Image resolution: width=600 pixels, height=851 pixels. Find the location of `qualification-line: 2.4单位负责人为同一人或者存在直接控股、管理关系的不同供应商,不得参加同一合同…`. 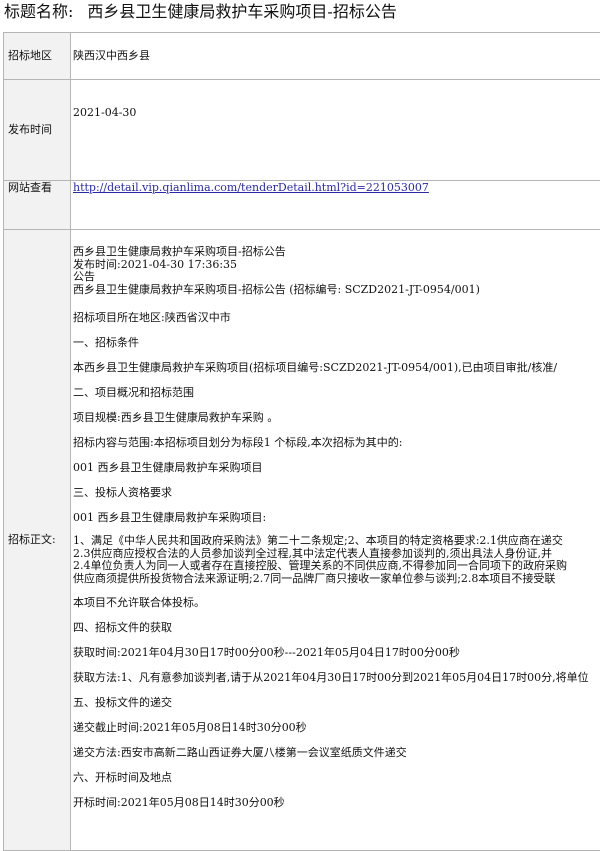

qualification-line: 2.4单位负责人为同一人或者存在直接控股、管理关系的不同供应商,不得参加同一合同… is located at coordinates (336, 566).